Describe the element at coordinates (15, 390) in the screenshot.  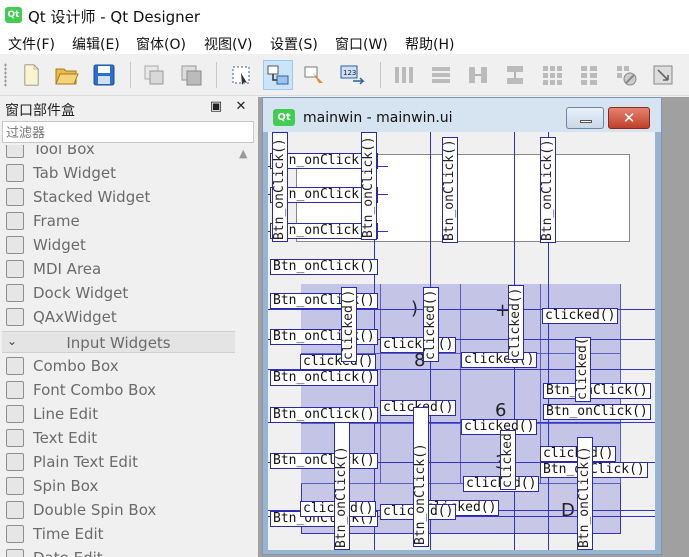
I see `font-combo-box-icon` at that location.